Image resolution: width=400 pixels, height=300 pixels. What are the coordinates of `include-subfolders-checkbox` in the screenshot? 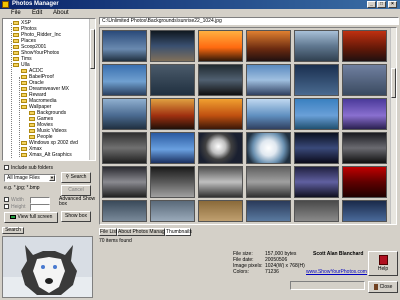 It's located at (6, 168).